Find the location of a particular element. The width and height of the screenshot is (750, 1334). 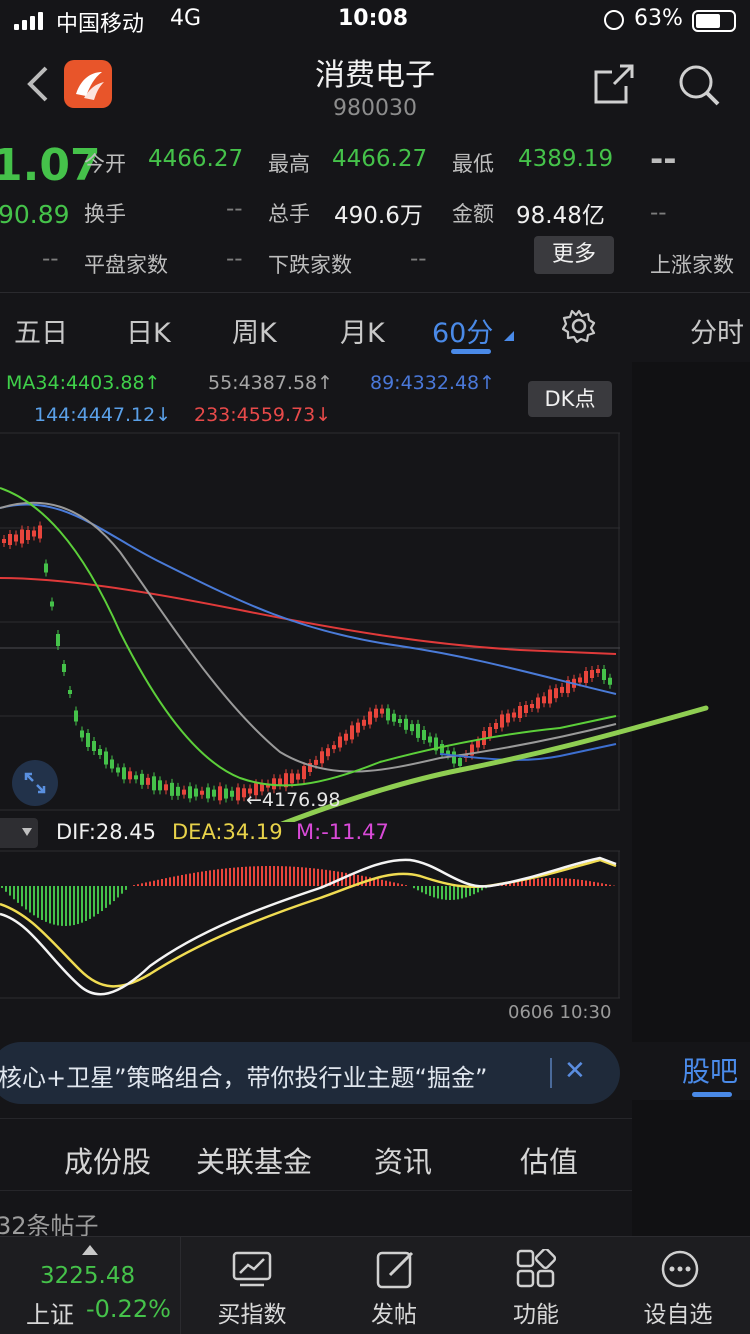

turnover-label: 换手 is located at coordinates (105, 214).